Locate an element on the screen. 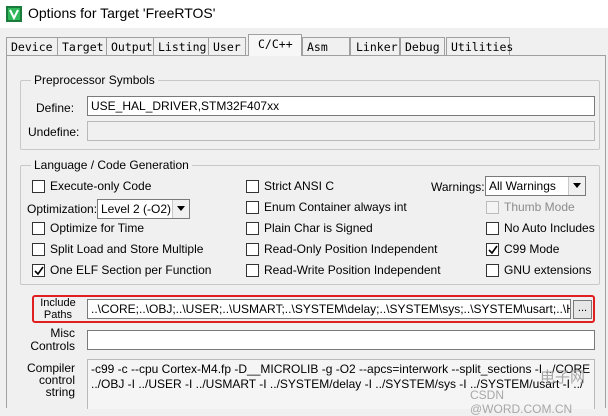 The image size is (608, 416). thumb-mode-label: Thumb Mode is located at coordinates (539, 207).